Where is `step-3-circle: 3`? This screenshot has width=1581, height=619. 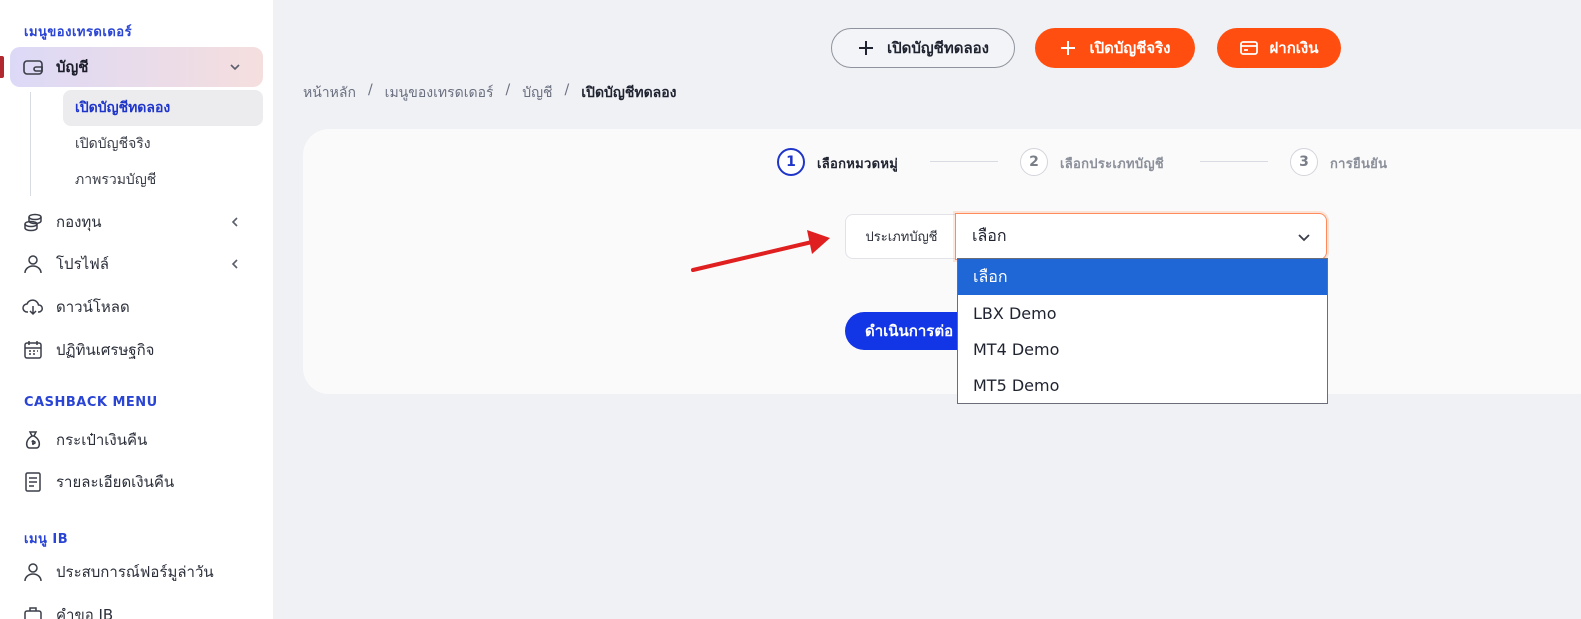 step-3-circle: 3 is located at coordinates (1304, 162).